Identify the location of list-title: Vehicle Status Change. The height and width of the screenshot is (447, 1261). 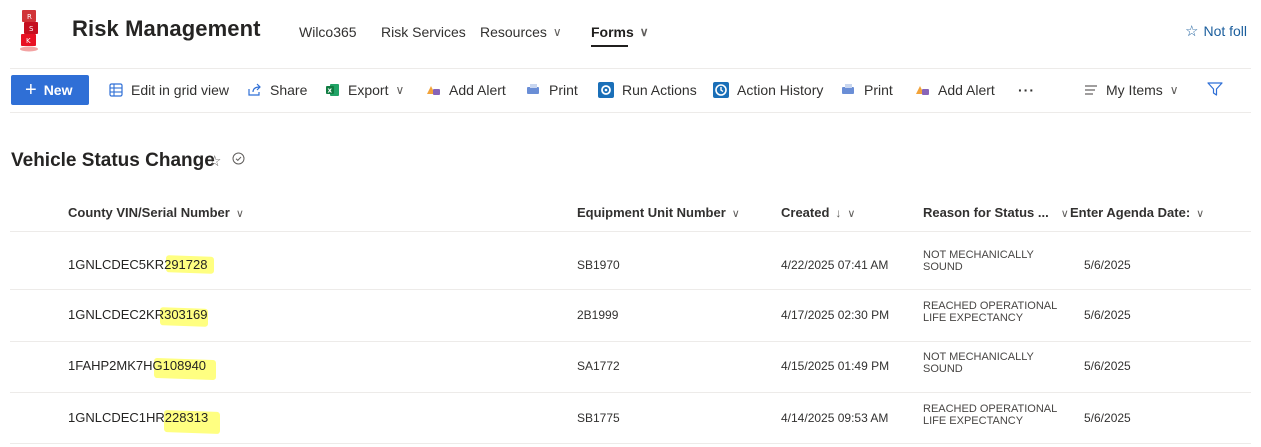
(113, 160).